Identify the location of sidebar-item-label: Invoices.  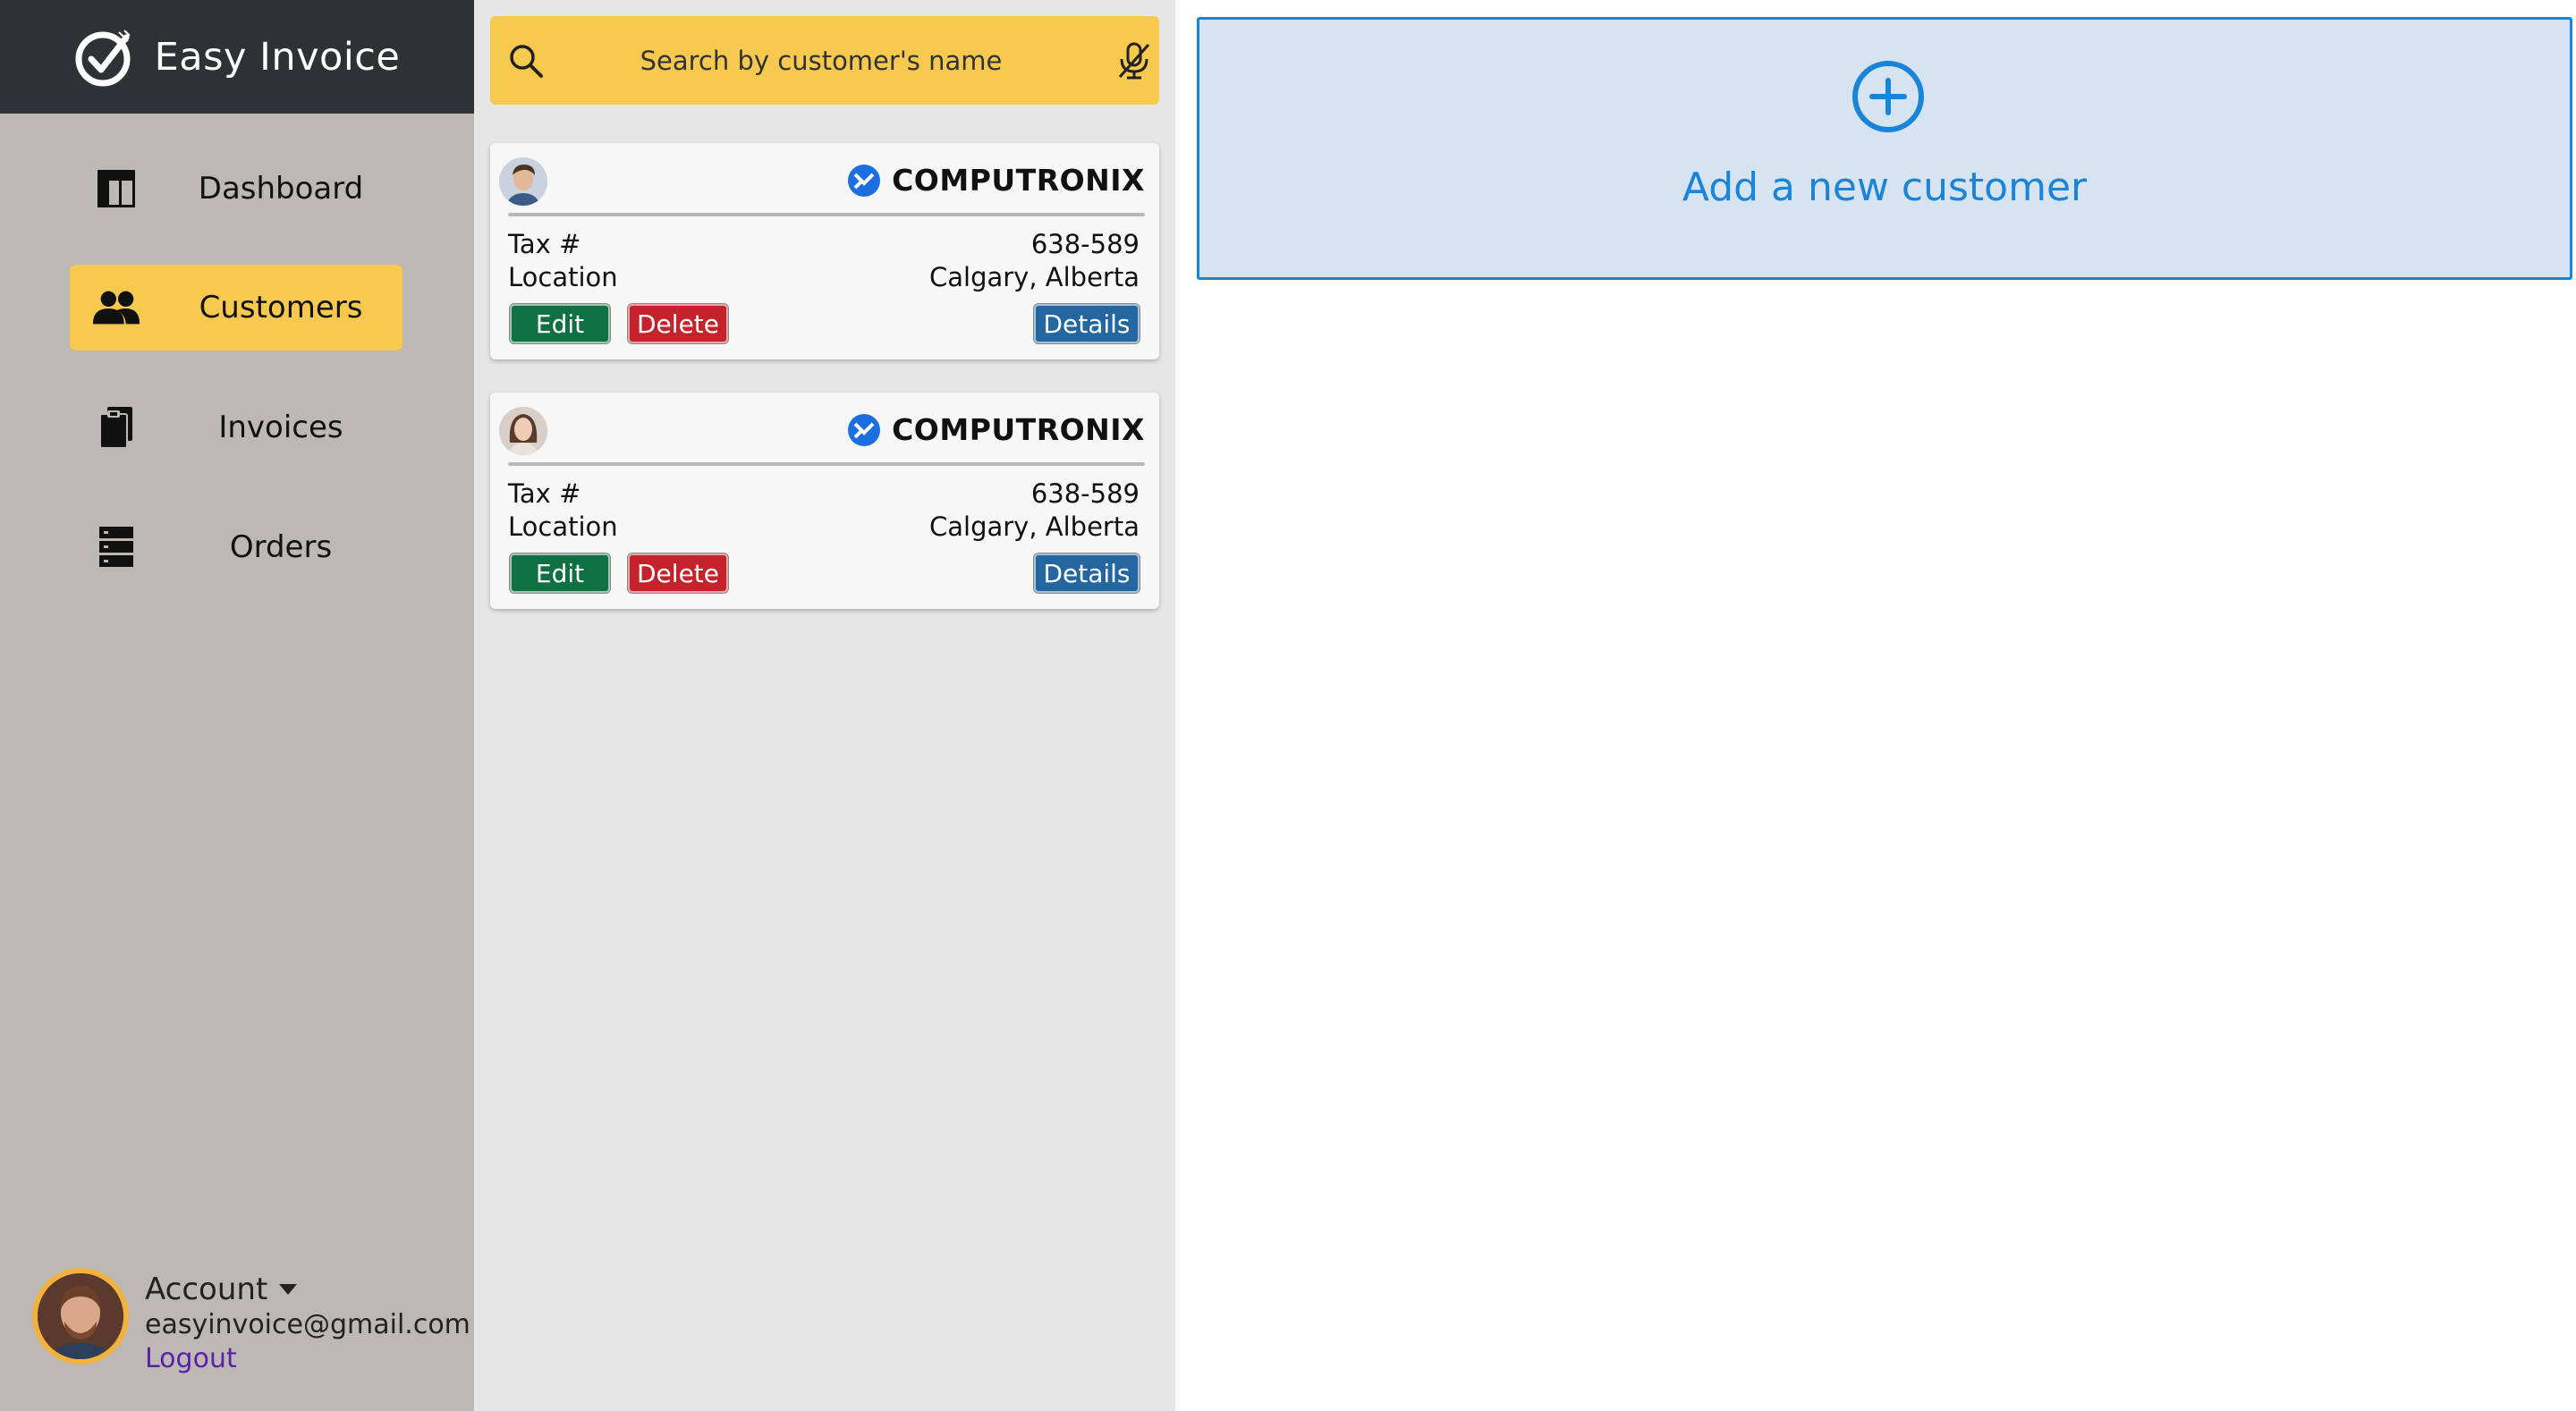
(280, 427).